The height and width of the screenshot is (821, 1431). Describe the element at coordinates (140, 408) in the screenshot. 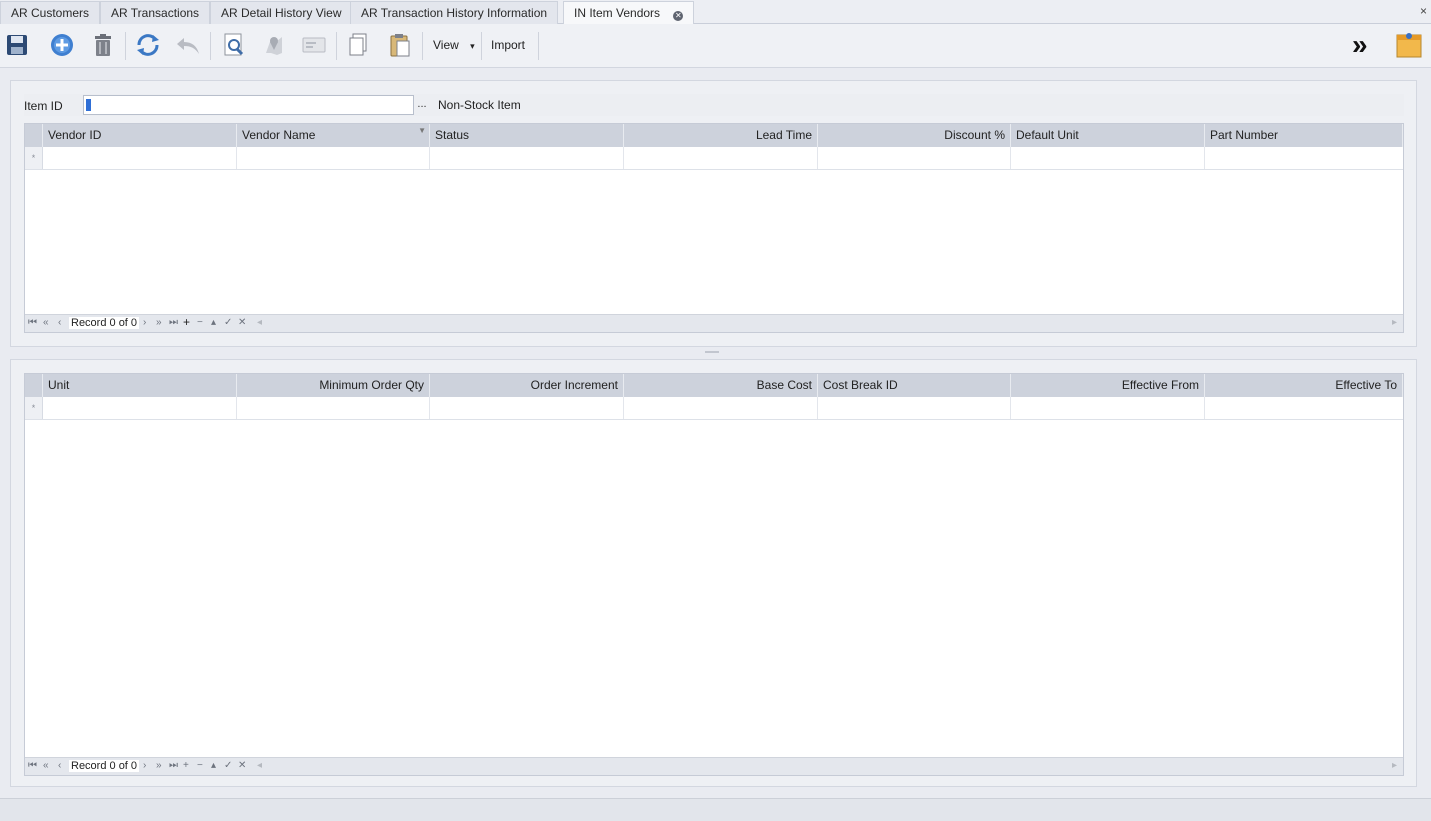

I see `cell-unit` at that location.